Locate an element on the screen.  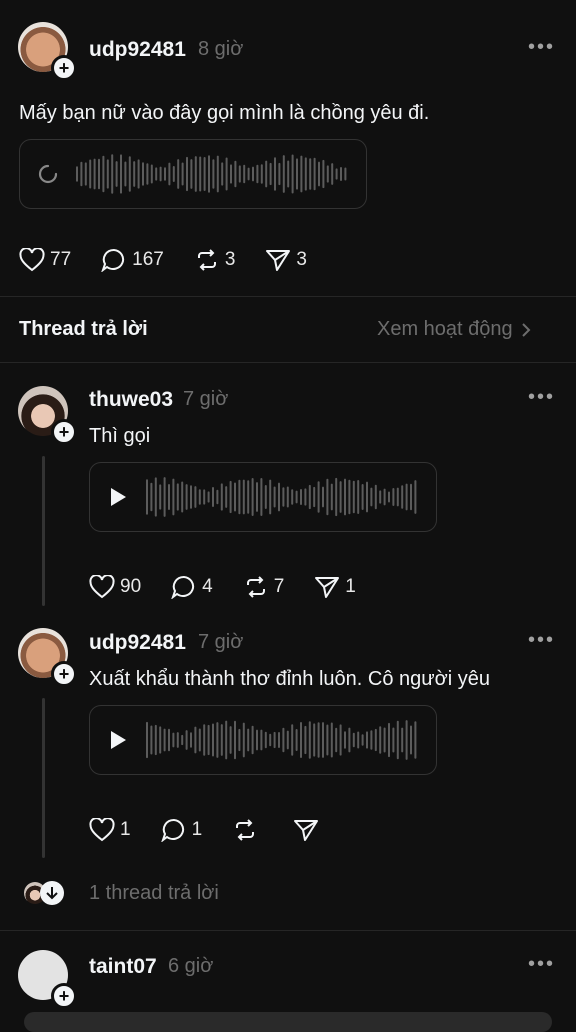
reply-username: udp92481 is located at coordinates (137, 643).